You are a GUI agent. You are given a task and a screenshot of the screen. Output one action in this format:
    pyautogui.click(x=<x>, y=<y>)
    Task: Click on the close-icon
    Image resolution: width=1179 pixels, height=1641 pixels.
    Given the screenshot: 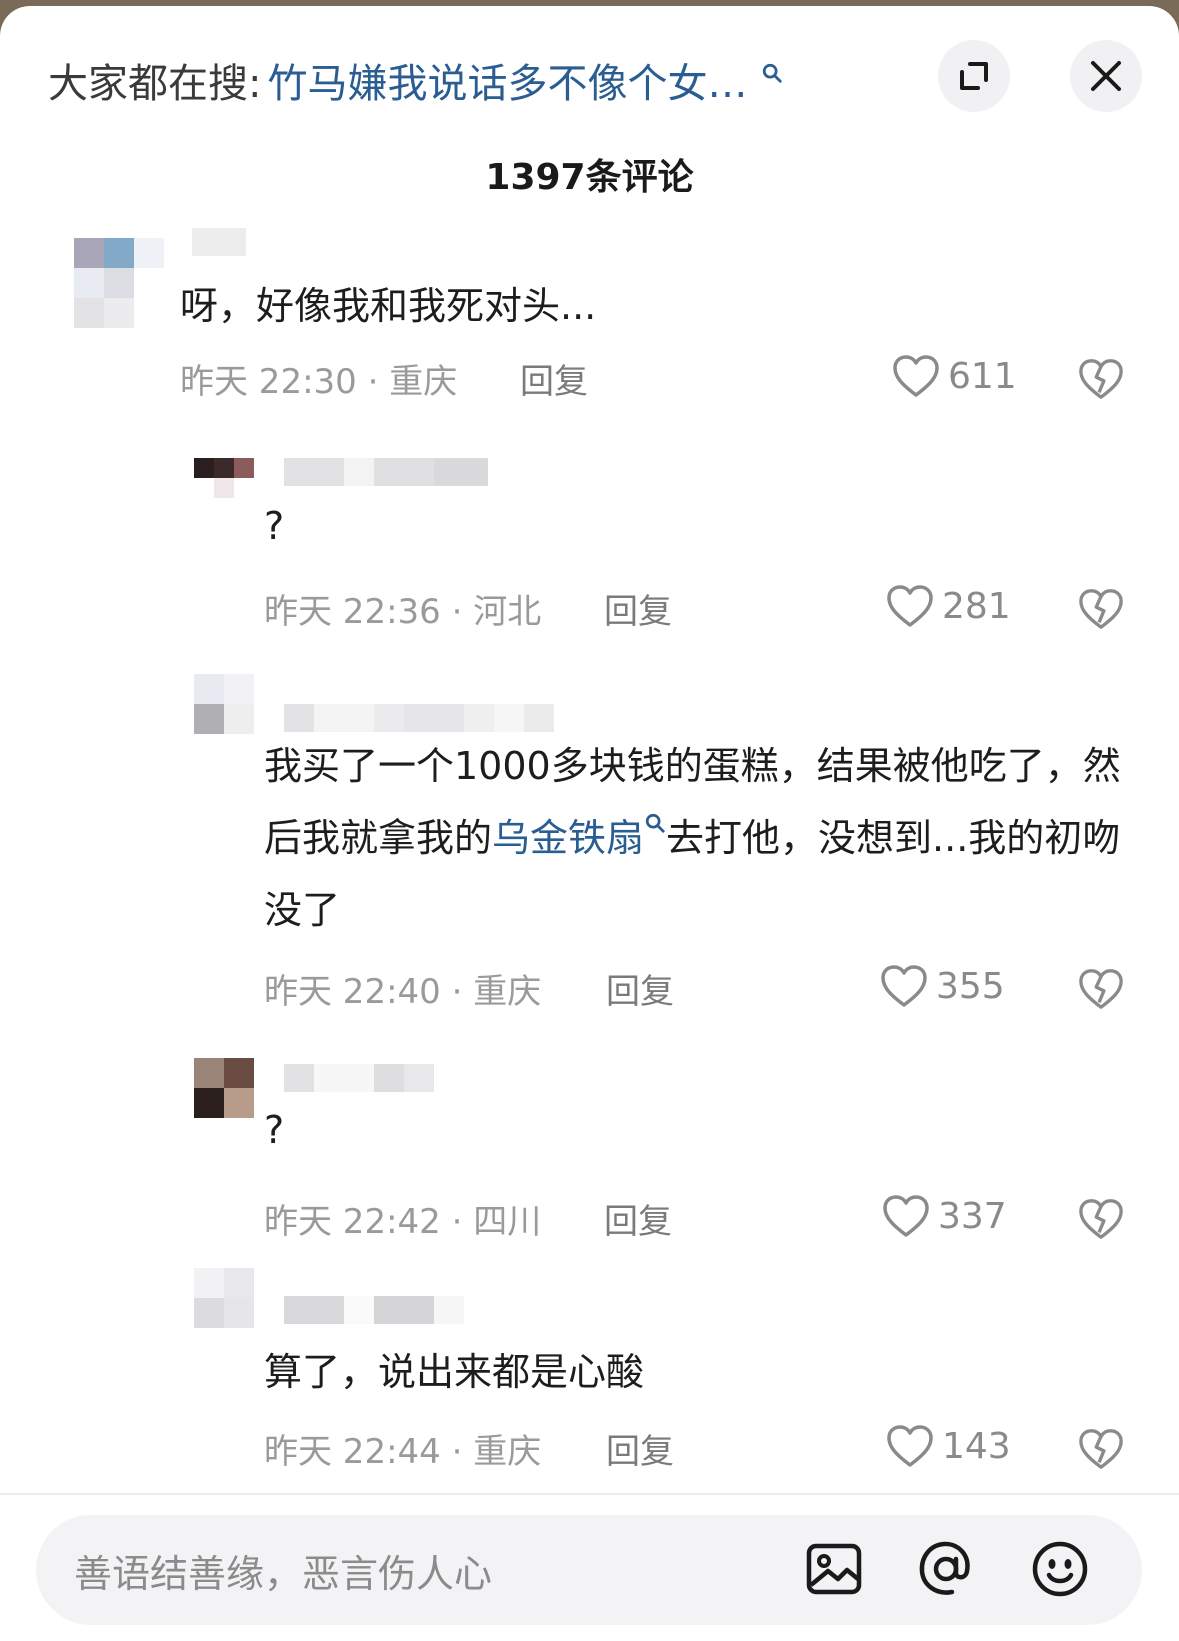 What is the action you would take?
    pyautogui.click(x=1106, y=76)
    